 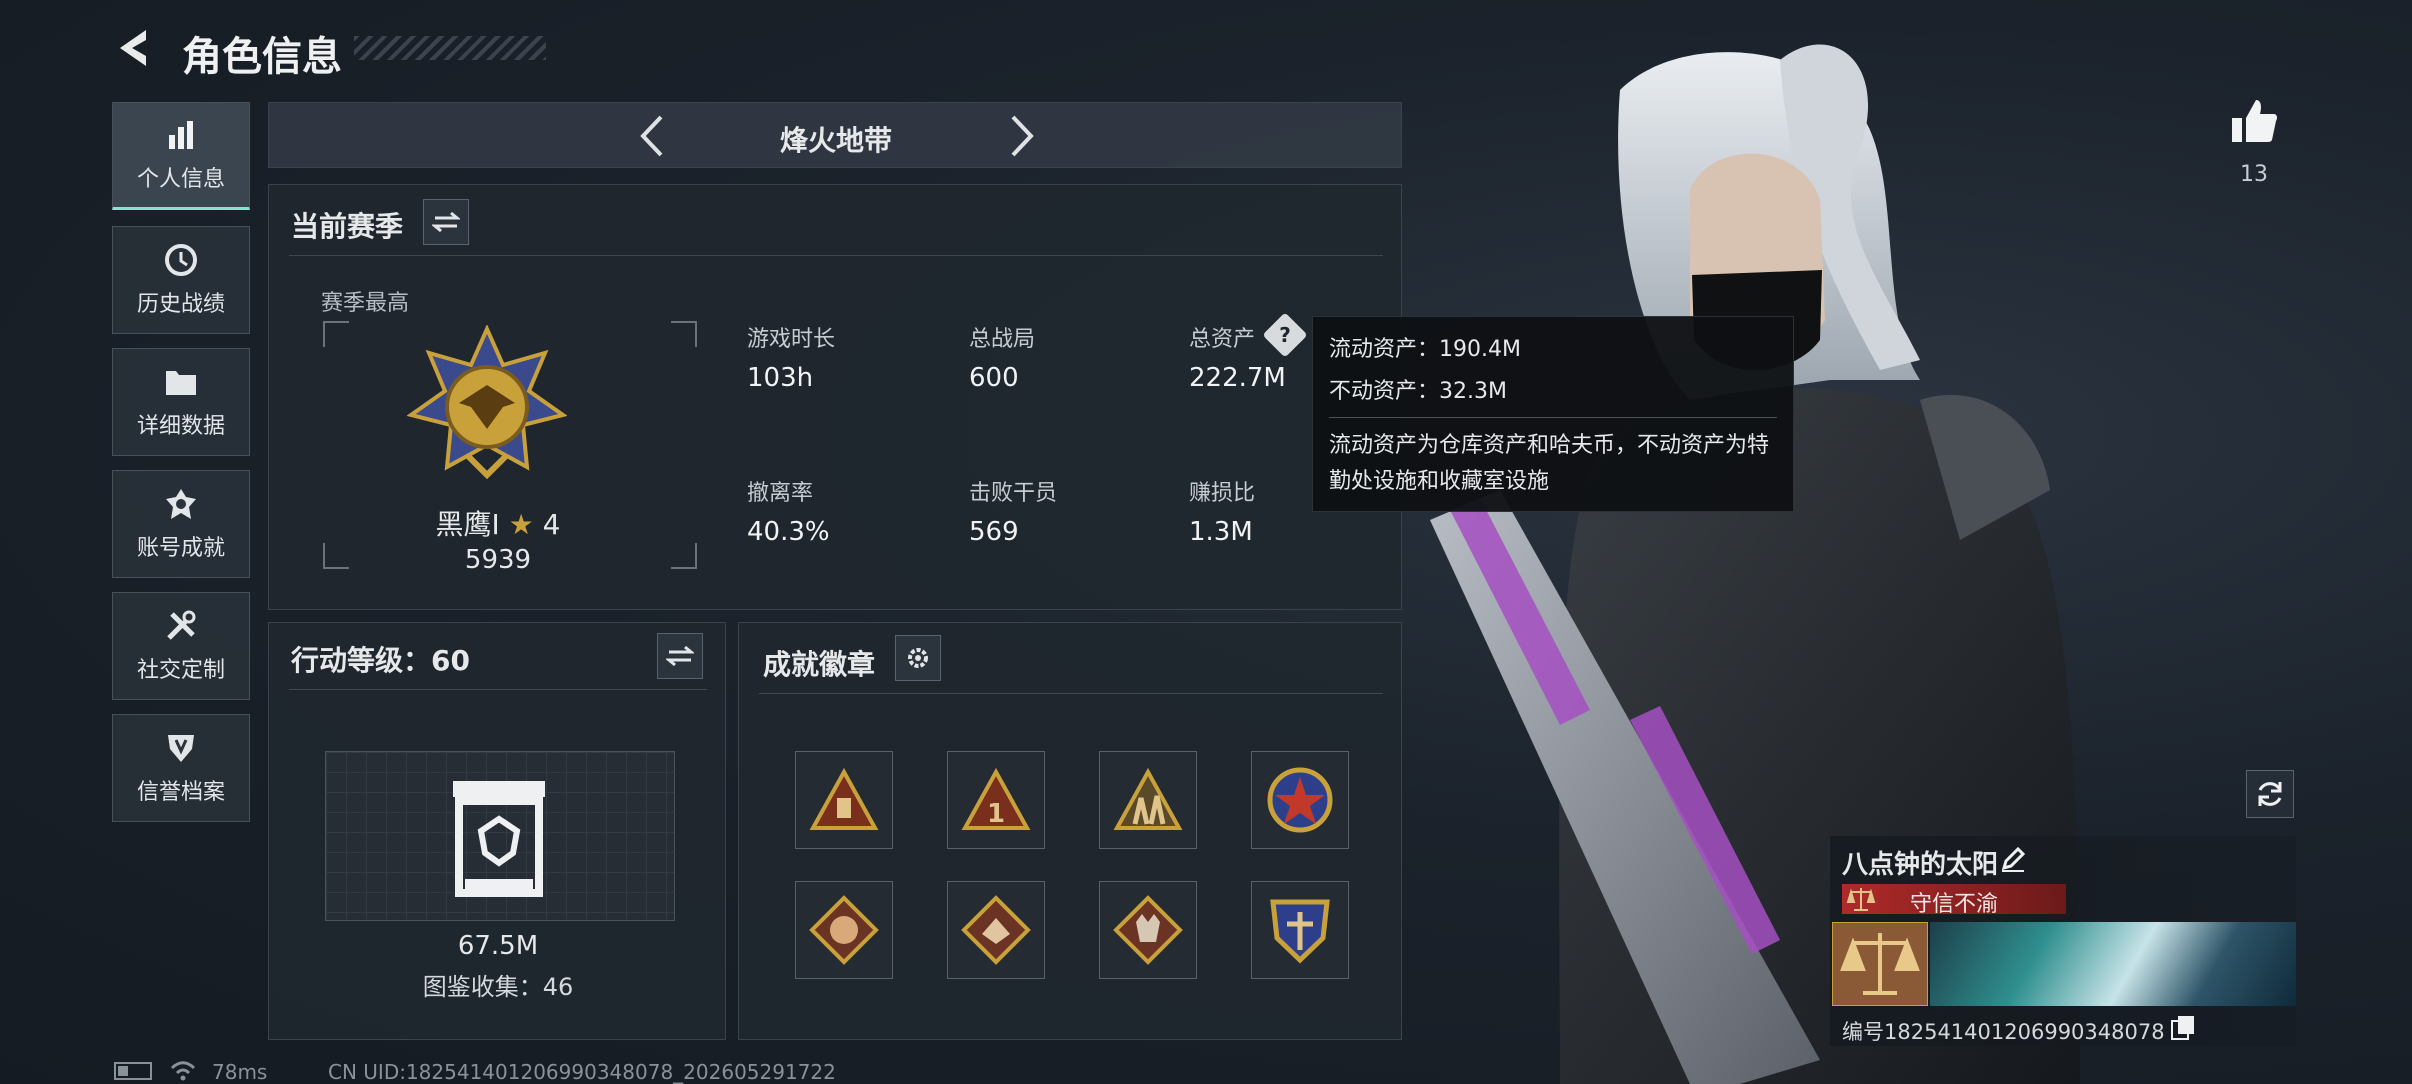 I want to click on collection-value: 67.5M, so click(x=498, y=946).